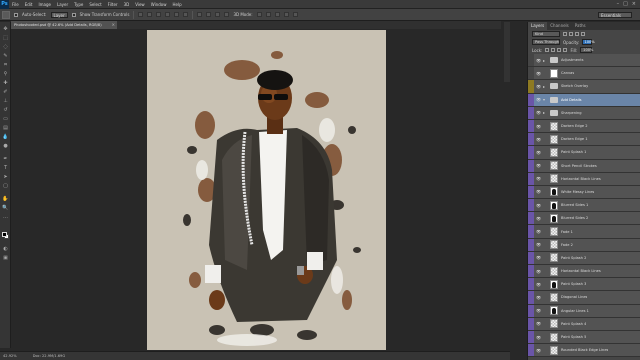 The image size is (640, 360). What do you see at coordinates (553, 50) in the screenshot?
I see `lock-pixels-icon` at bounding box center [553, 50].